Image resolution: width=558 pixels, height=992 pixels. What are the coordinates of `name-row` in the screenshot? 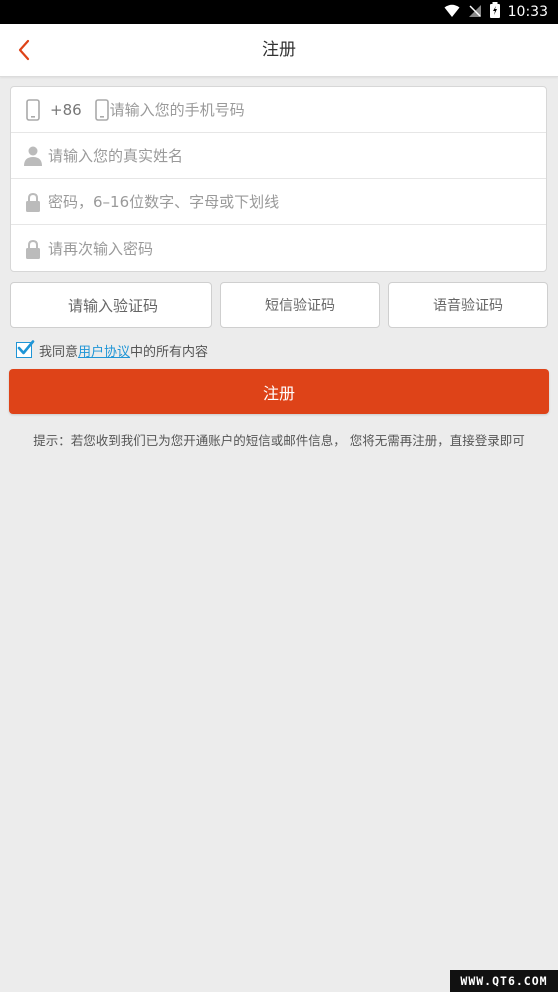 It's located at (278, 156).